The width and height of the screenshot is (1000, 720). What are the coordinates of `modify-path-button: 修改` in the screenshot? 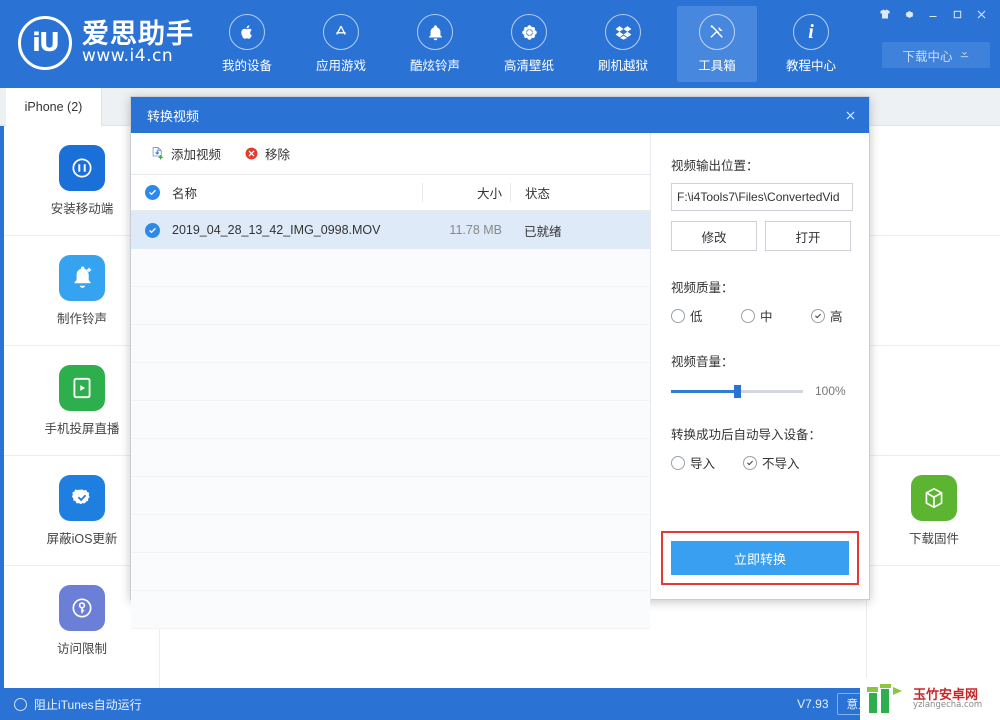 It's located at (714, 236).